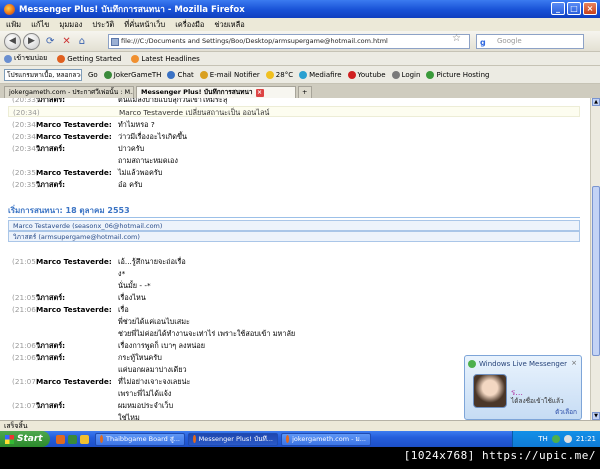  What do you see at coordinates (509, 41) in the screenshot?
I see `search-placeholder: Google` at bounding box center [509, 41].